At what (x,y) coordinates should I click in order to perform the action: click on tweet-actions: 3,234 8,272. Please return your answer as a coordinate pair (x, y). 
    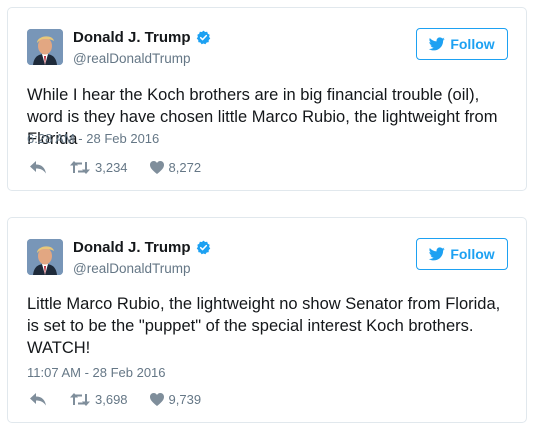
    Looking at the image, I should click on (115, 167).